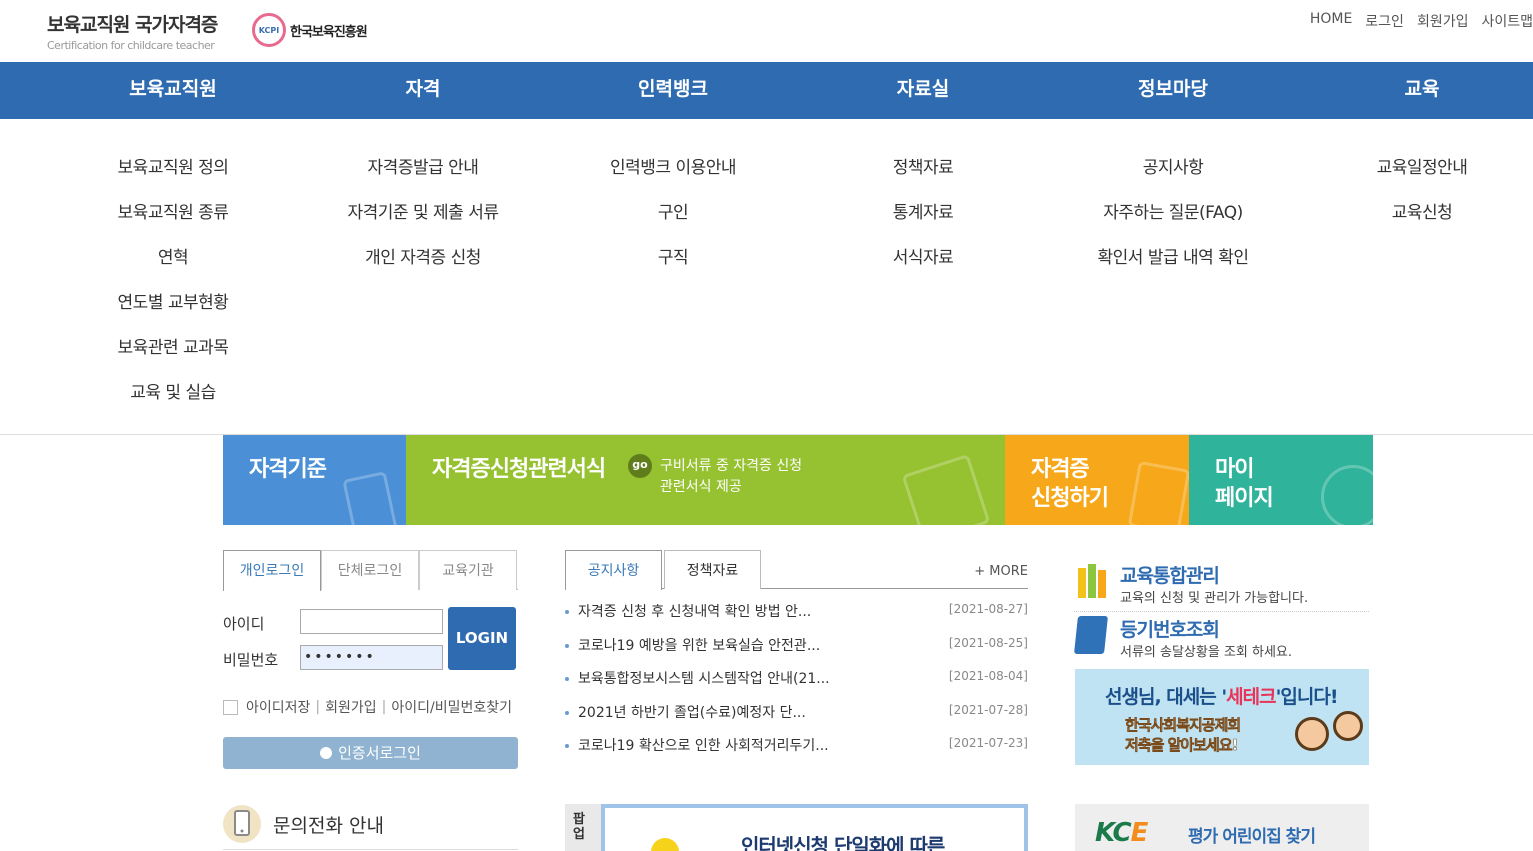 Image resolution: width=1533 pixels, height=851 pixels. What do you see at coordinates (423, 175) in the screenshot?
I see `submenu-item: 자격증발급 안내` at bounding box center [423, 175].